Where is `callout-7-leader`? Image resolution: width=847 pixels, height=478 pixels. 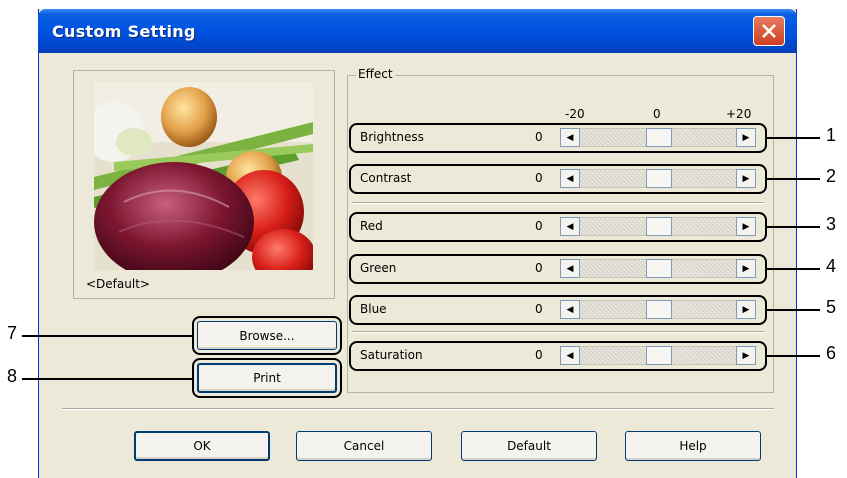
callout-7-leader is located at coordinates (107, 336).